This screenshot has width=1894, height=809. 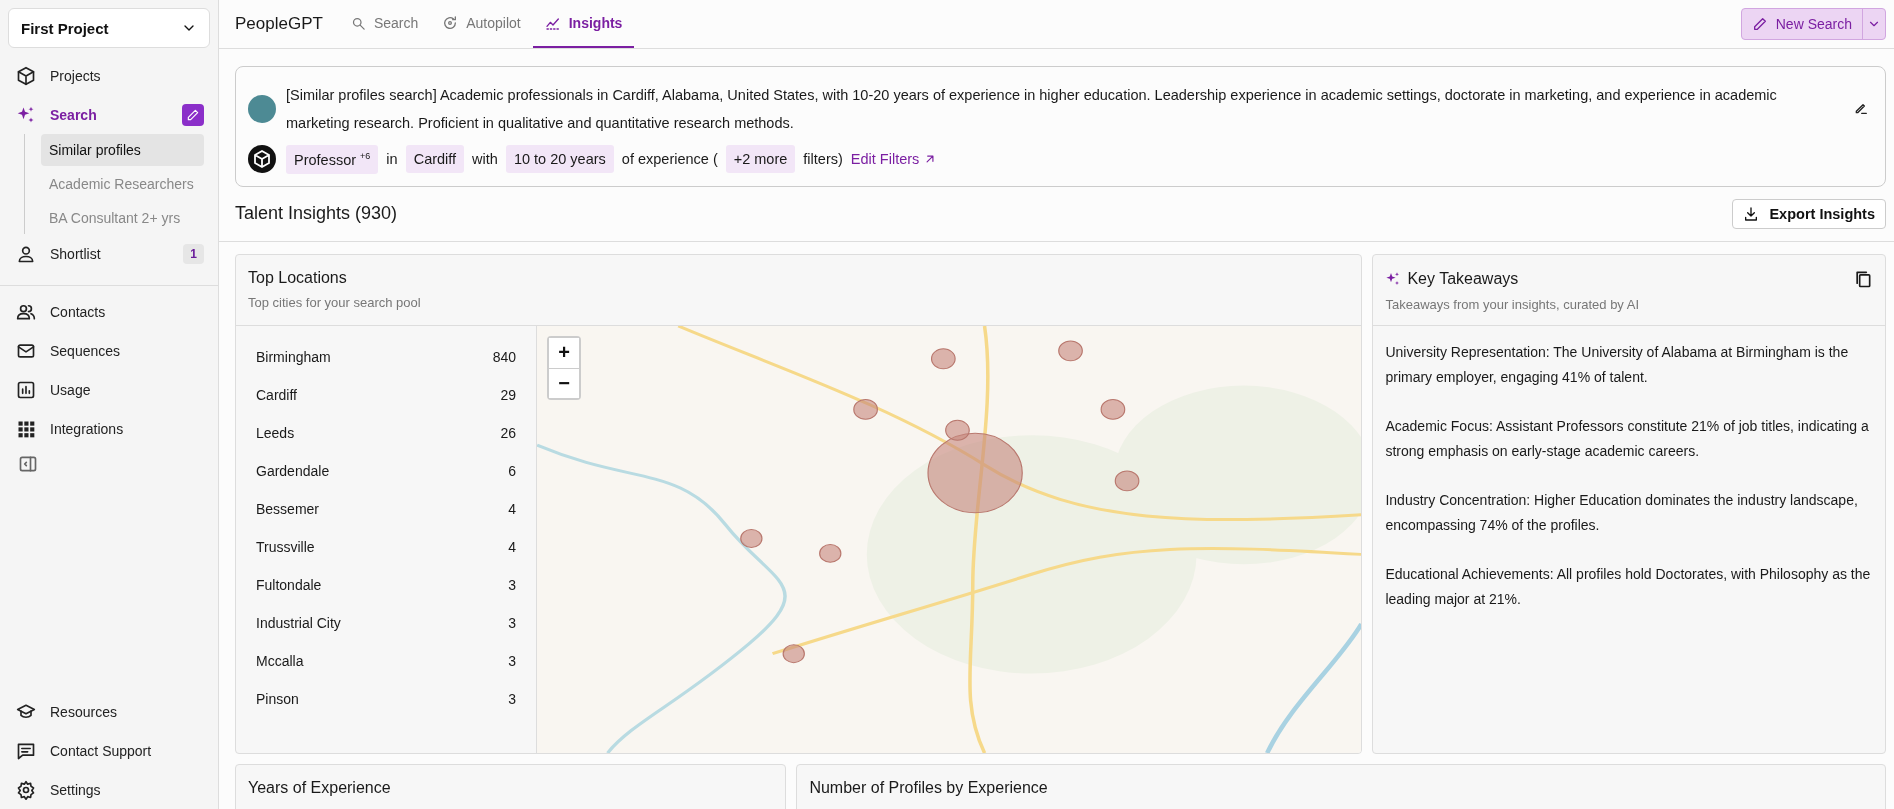 I want to click on filter-text: with, so click(x=485, y=159).